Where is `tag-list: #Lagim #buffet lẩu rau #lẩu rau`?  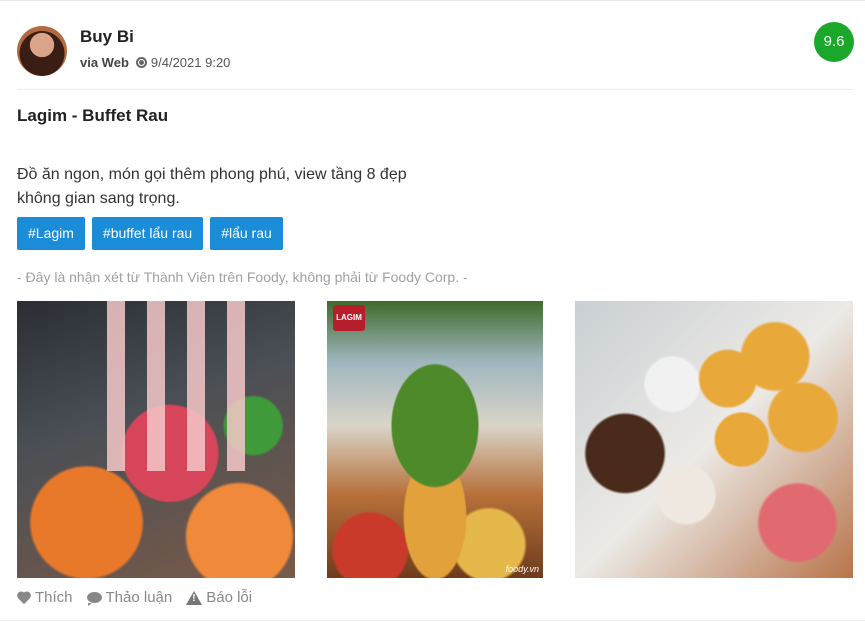
tag-list: #Lagim #buffet lẩu rau #lẩu rau is located at coordinates (150, 233).